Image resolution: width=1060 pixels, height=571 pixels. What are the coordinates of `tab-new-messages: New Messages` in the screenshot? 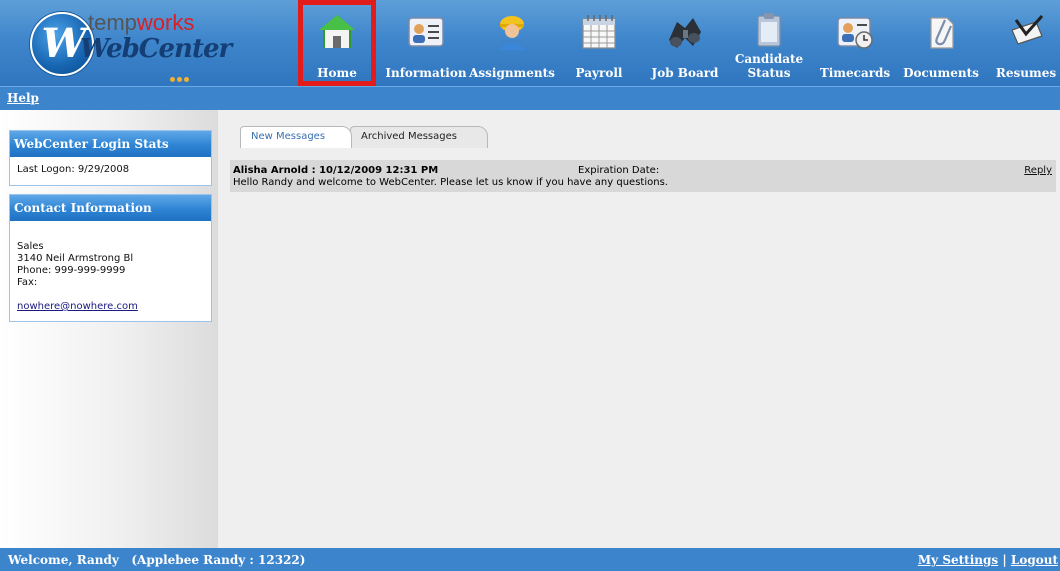 It's located at (296, 137).